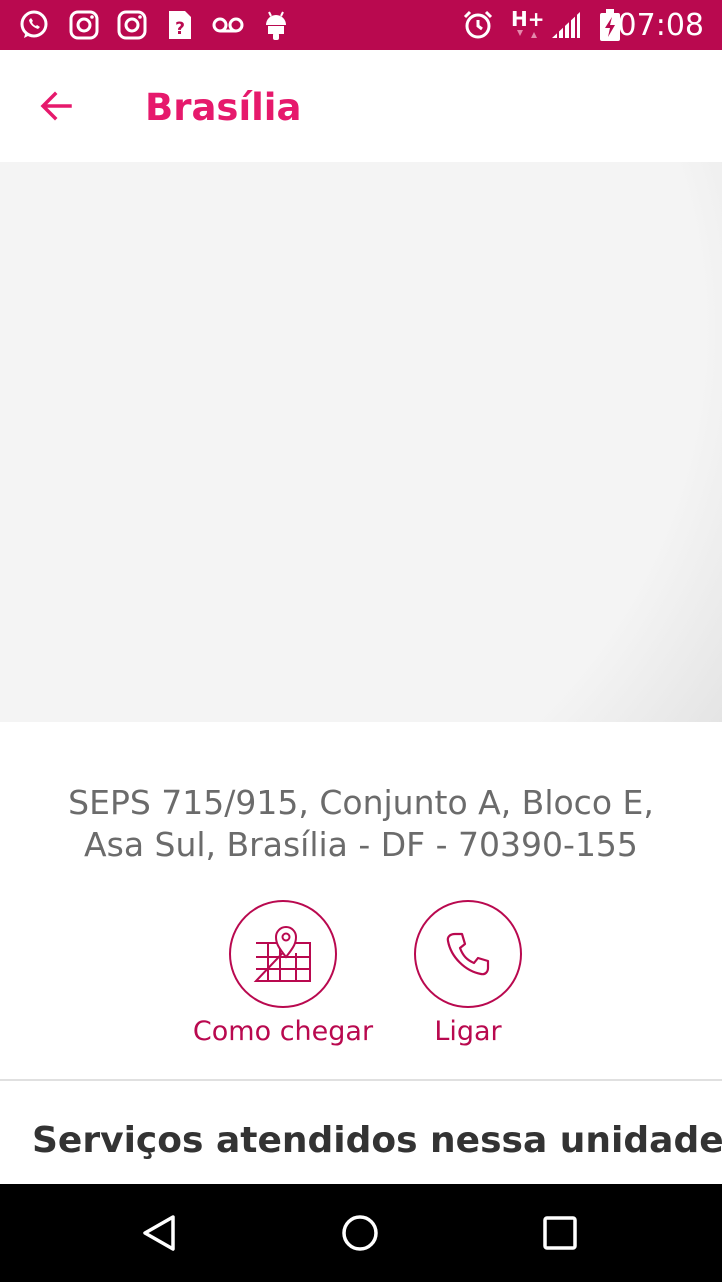 The image size is (722, 1282). Describe the element at coordinates (276, 25) in the screenshot. I see `android-icon` at that location.